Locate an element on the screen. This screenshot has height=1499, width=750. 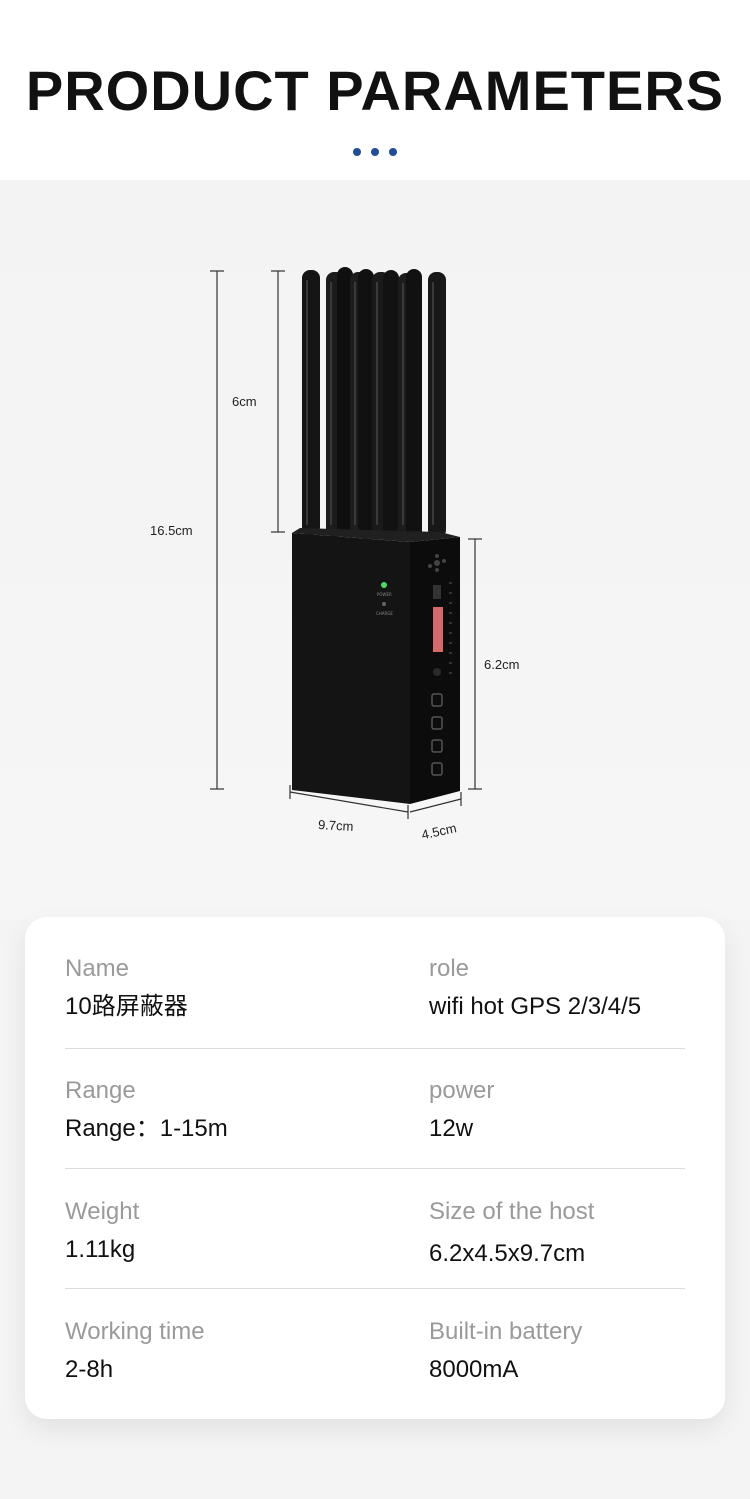
dimension-body-height-label: 6.2cm is located at coordinates (501, 664).